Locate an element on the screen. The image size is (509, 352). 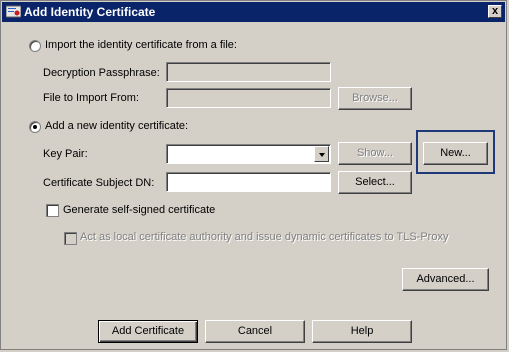
add-certificate-label: Add a new identity certificate: is located at coordinates (117, 126).